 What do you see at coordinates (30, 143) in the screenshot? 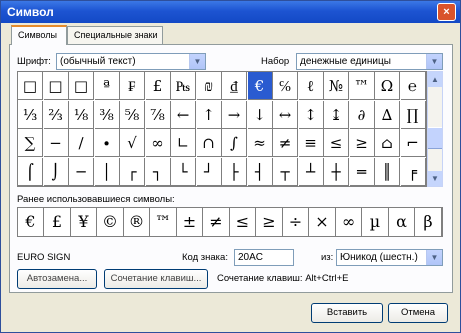
I see `symbol-cell: ∑` at bounding box center [30, 143].